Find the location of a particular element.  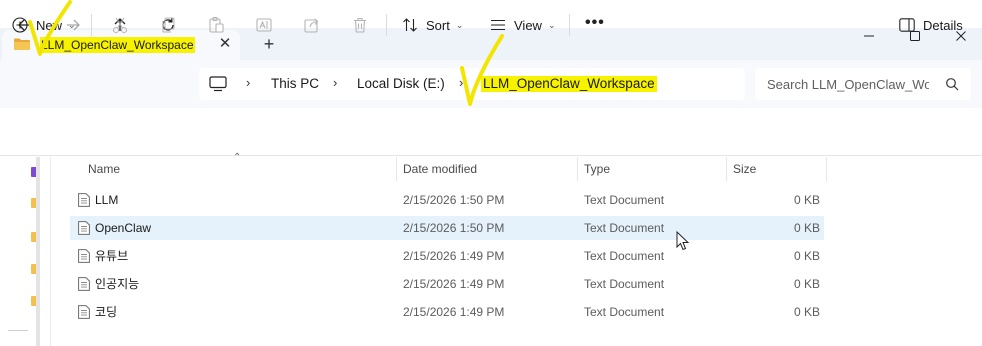

share-button is located at coordinates (312, 25).